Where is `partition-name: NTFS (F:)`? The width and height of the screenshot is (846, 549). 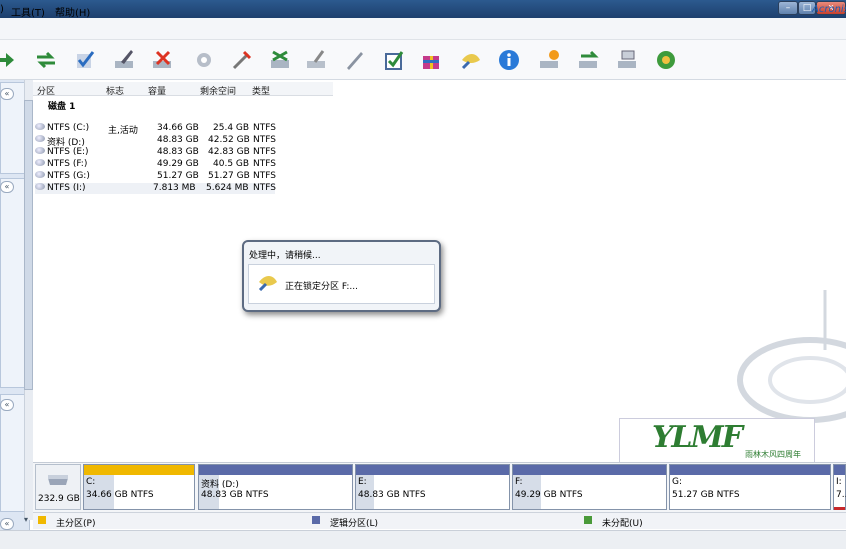 partition-name: NTFS (F:) is located at coordinates (67, 164).